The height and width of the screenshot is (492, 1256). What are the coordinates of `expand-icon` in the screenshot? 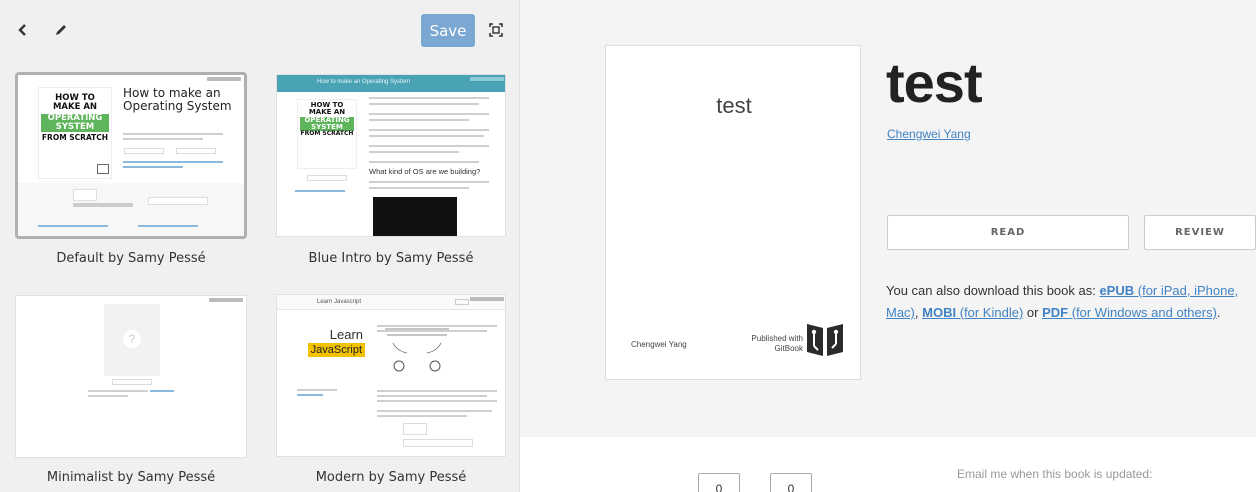 It's located at (496, 30).